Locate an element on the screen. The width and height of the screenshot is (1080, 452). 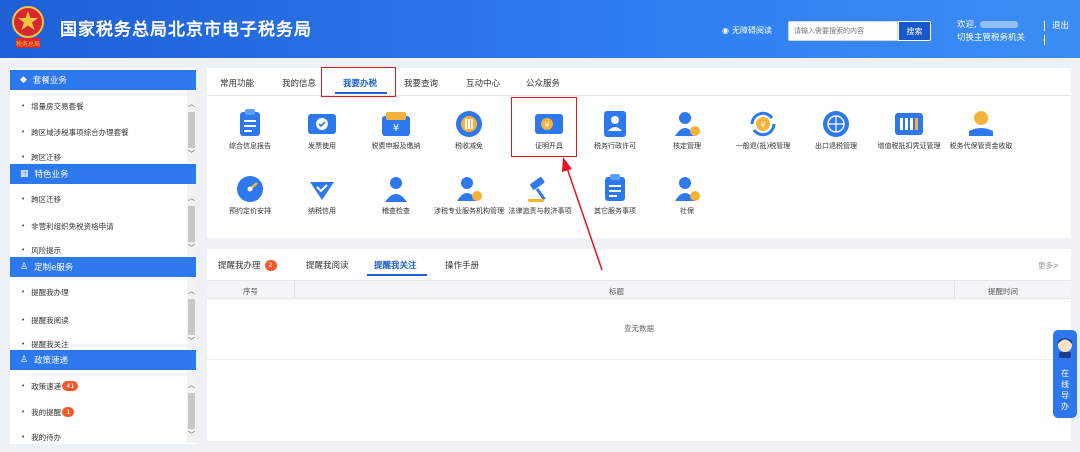
table-header: 序号 标题 提醒时间 is located at coordinates (639, 289).